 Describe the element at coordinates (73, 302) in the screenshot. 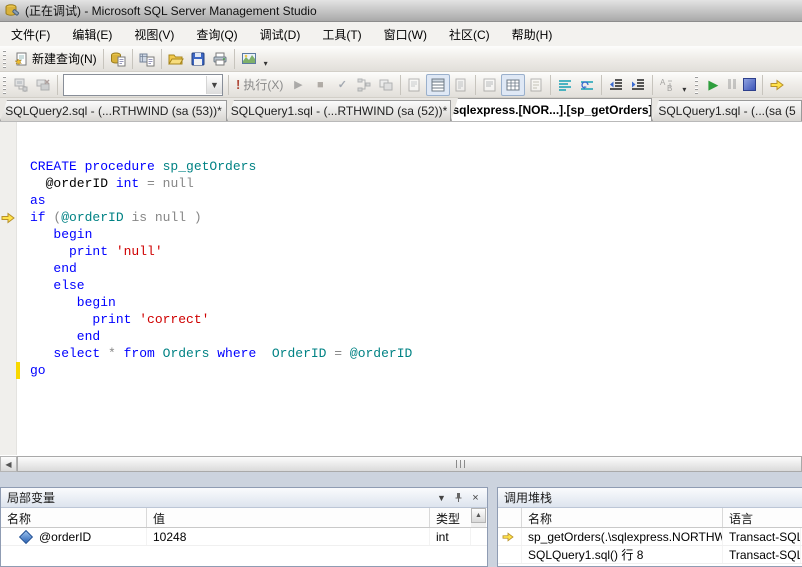

I see `code-line: begin` at that location.